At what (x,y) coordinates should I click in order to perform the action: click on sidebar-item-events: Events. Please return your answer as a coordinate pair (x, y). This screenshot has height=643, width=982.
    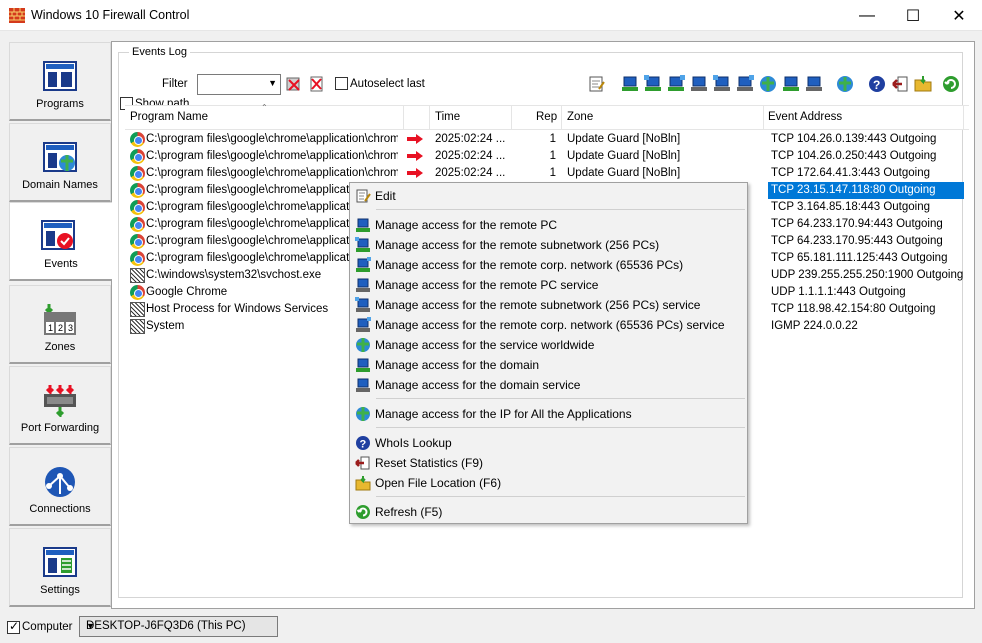
    Looking at the image, I should click on (60, 241).